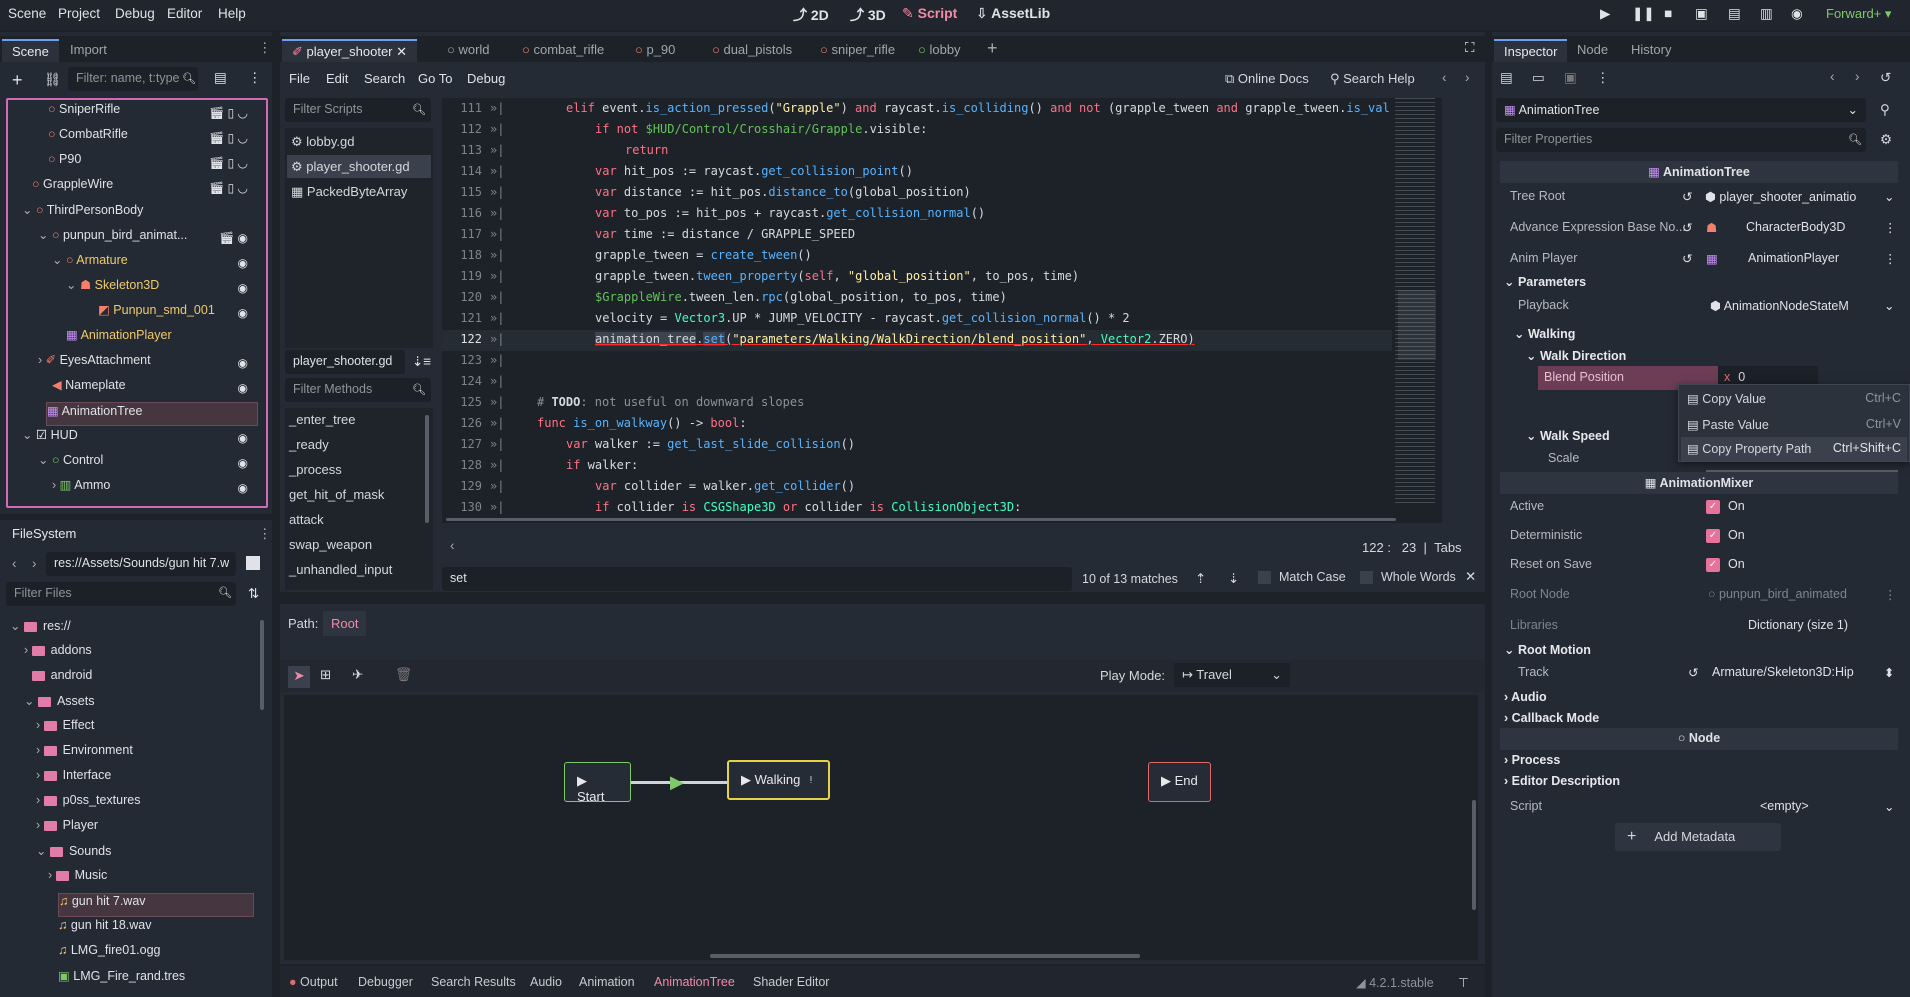 This screenshot has width=1910, height=997. Describe the element at coordinates (27, 13) in the screenshot. I see `menu-scene: Scene` at that location.